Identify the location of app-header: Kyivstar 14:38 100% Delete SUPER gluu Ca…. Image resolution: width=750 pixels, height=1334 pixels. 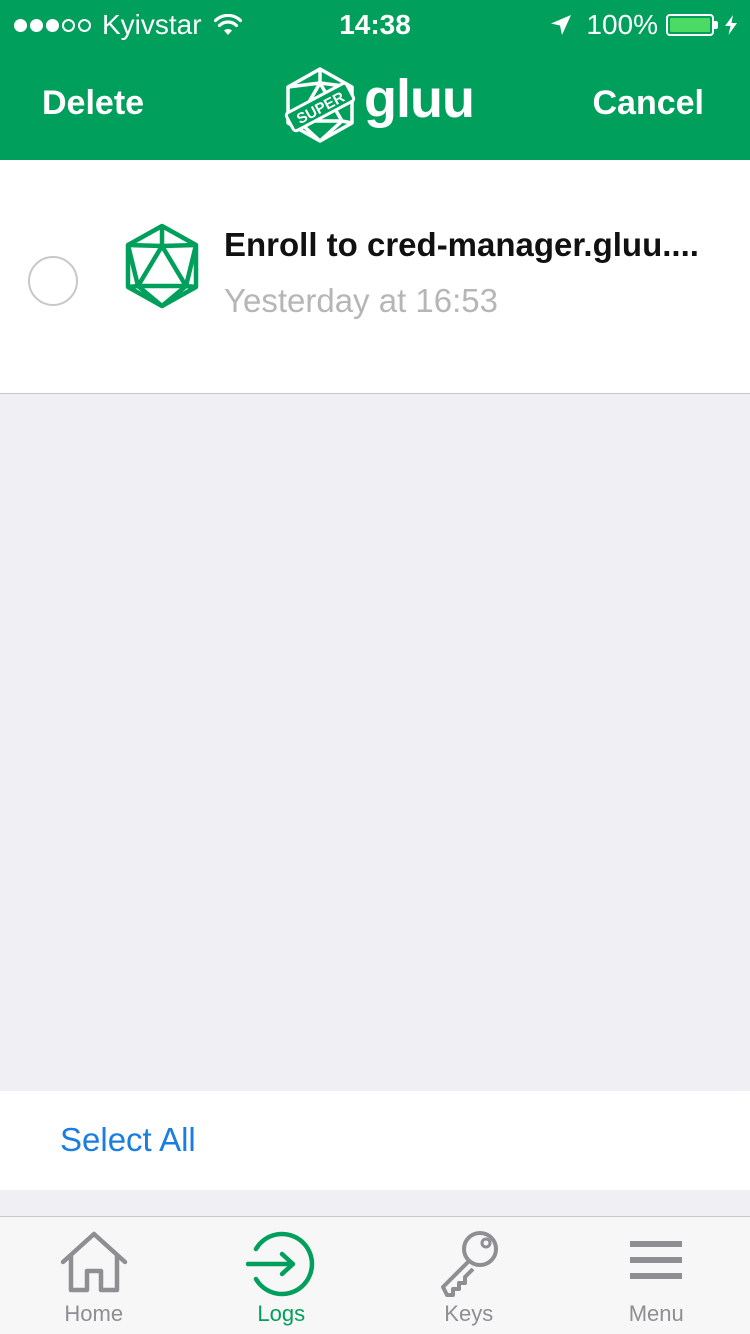
(375, 80).